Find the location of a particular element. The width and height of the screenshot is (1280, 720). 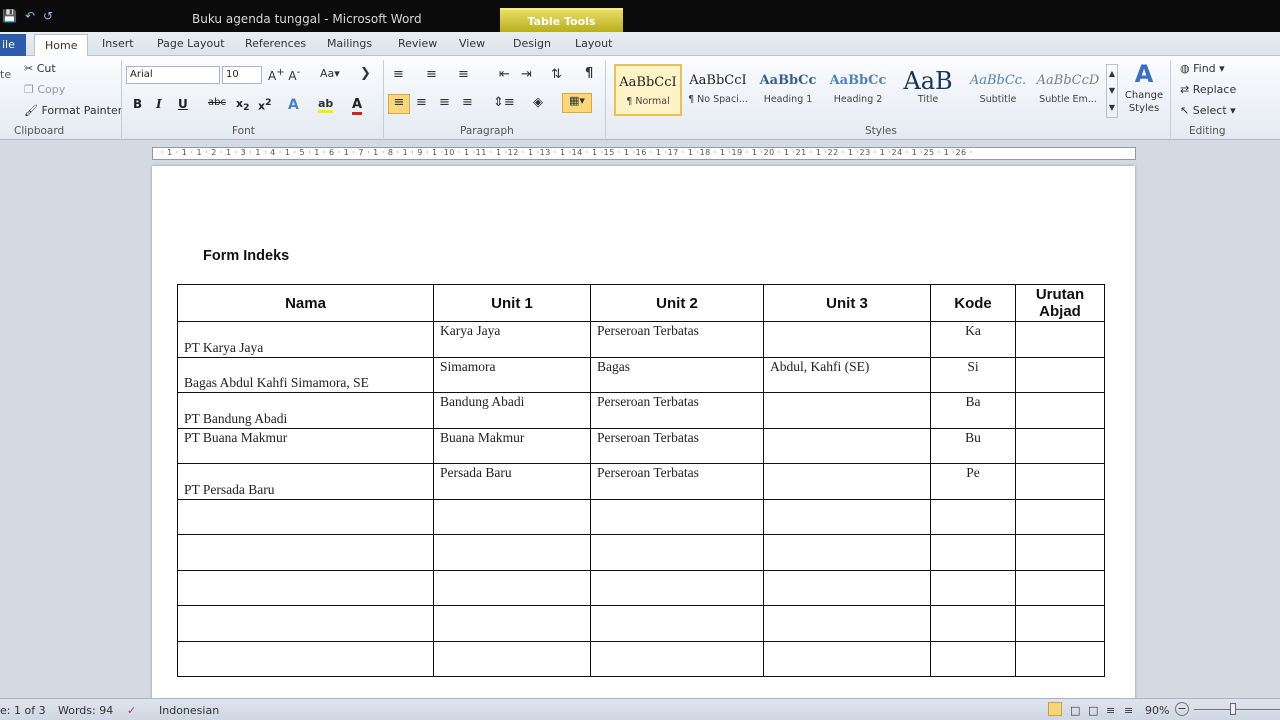

cell-kode: Bu is located at coordinates (973, 445).